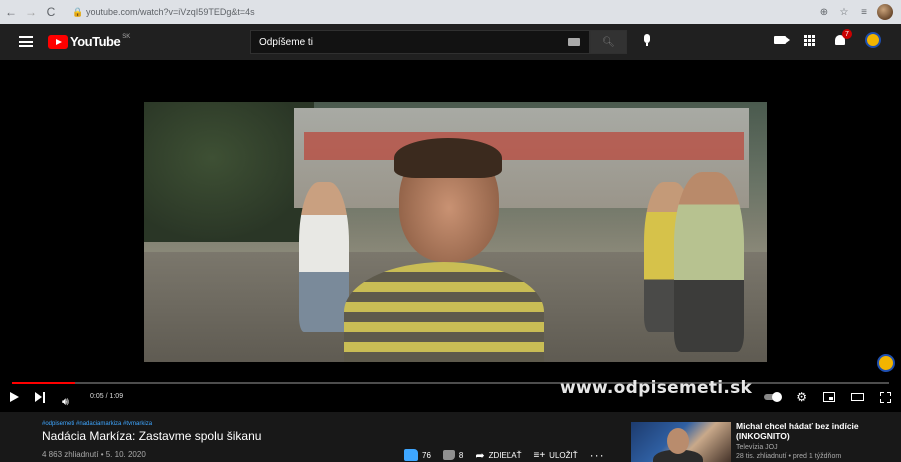 This screenshot has height=462, width=901. Describe the element at coordinates (681, 442) in the screenshot. I see `recommended-video-thumbnail` at that location.